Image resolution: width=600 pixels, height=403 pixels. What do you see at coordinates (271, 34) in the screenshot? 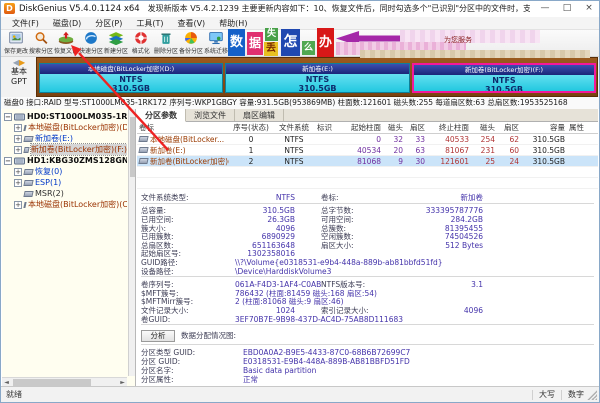
I see `banner-tile: 失` at bounding box center [271, 34].